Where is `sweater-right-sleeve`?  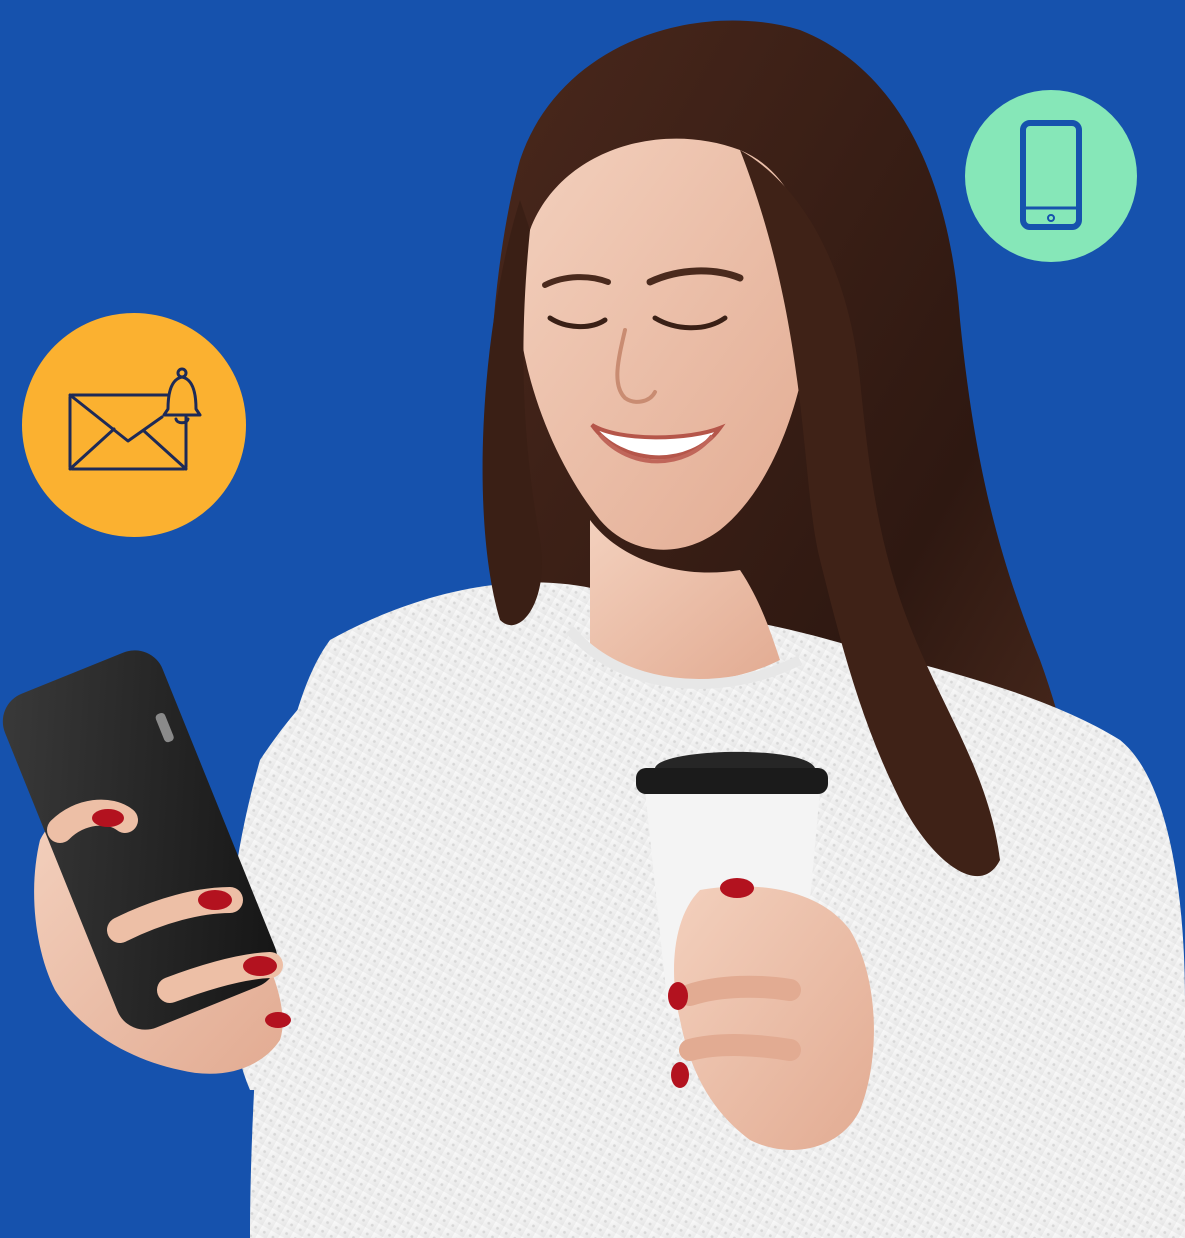
sweater-right-sleeve is located at coordinates (1072, 969).